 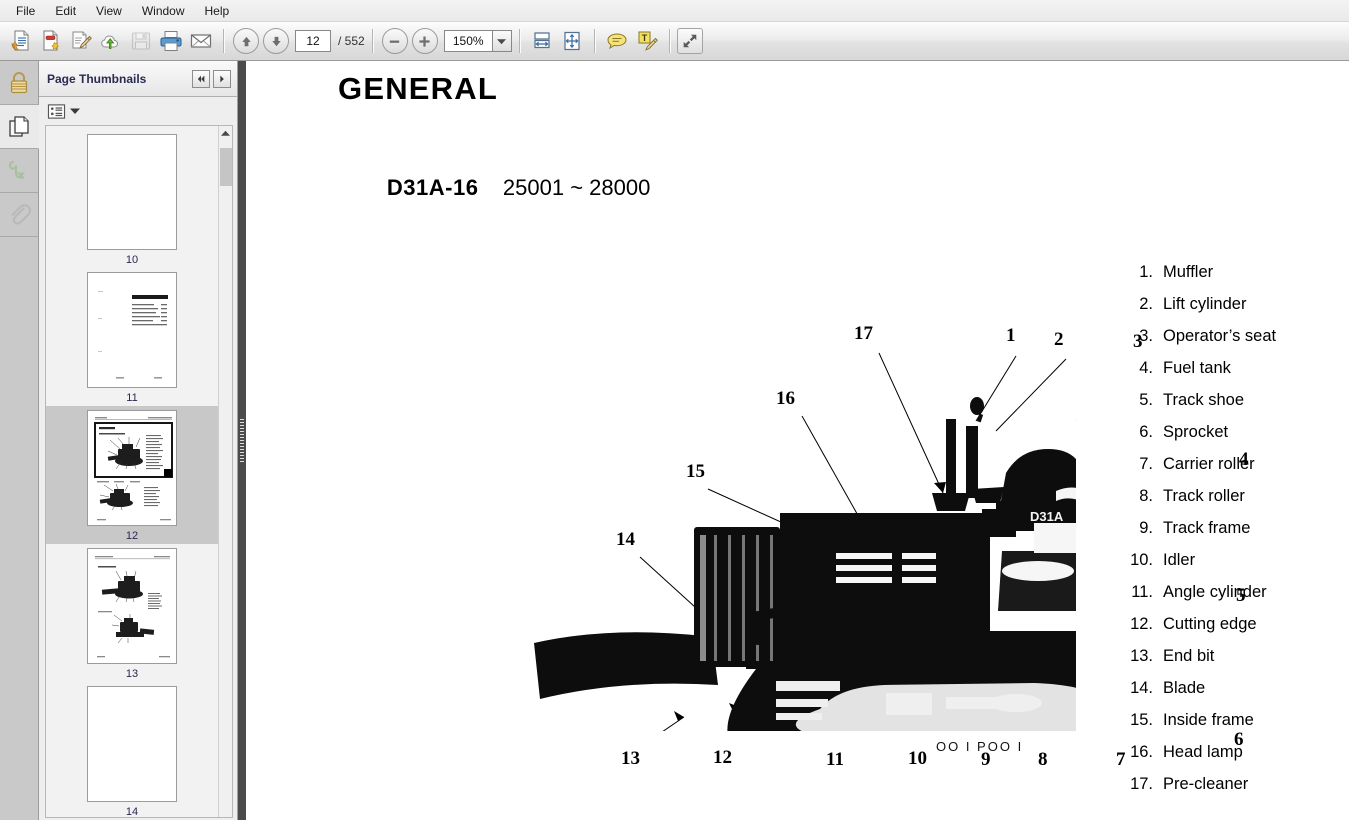 I want to click on open-document-icon, so click(x=21, y=41).